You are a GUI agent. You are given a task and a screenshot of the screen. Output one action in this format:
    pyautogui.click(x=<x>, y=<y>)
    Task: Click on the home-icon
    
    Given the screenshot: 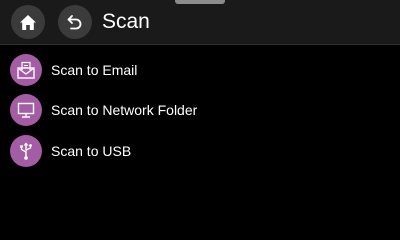 What is the action you would take?
    pyautogui.click(x=28, y=22)
    